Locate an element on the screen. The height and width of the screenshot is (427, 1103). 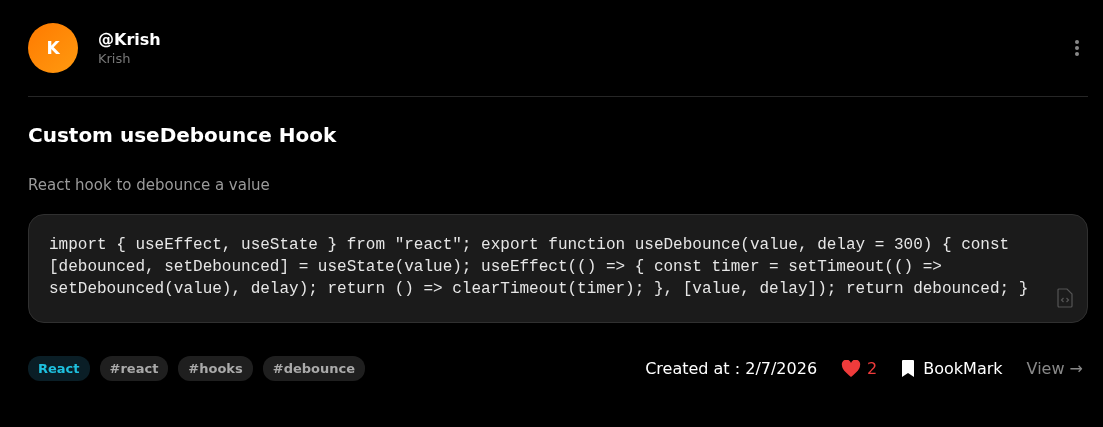
bookmark-button: BookMark is located at coordinates (952, 368).